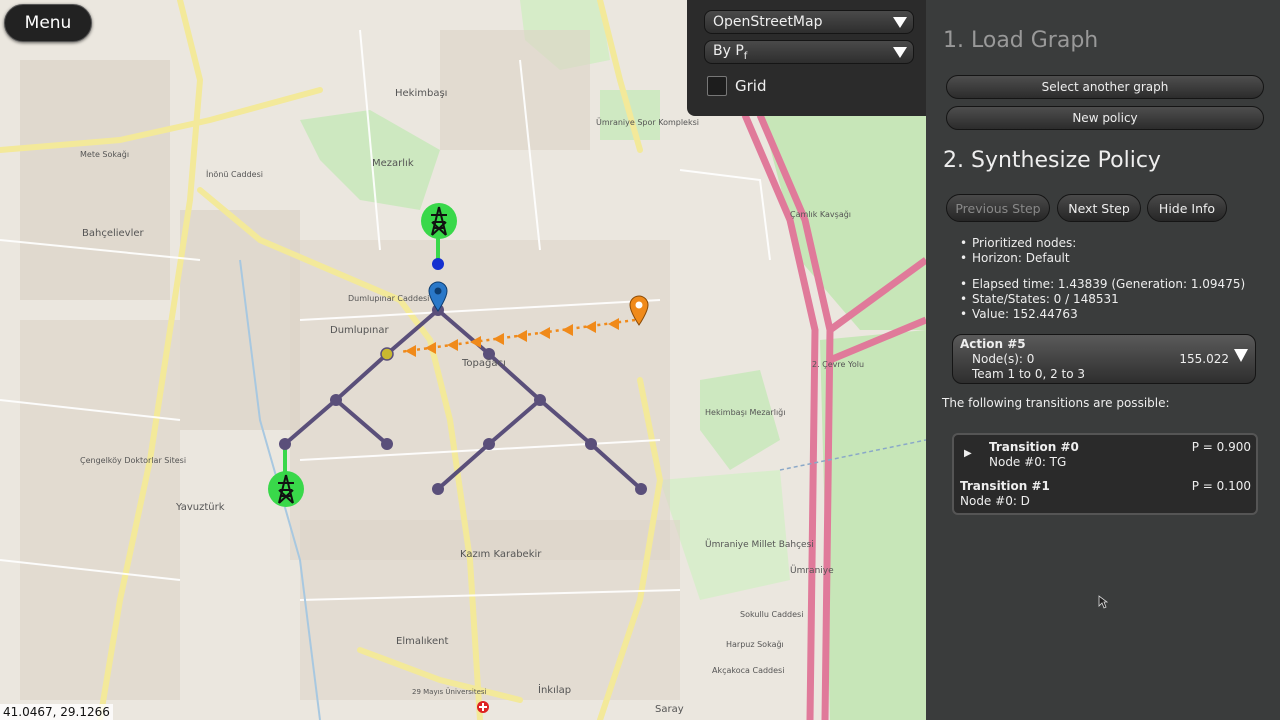 This screenshot has height=720, width=1280. What do you see at coordinates (359, 330) in the screenshot?
I see `place-label: Dumlupınar` at bounding box center [359, 330].